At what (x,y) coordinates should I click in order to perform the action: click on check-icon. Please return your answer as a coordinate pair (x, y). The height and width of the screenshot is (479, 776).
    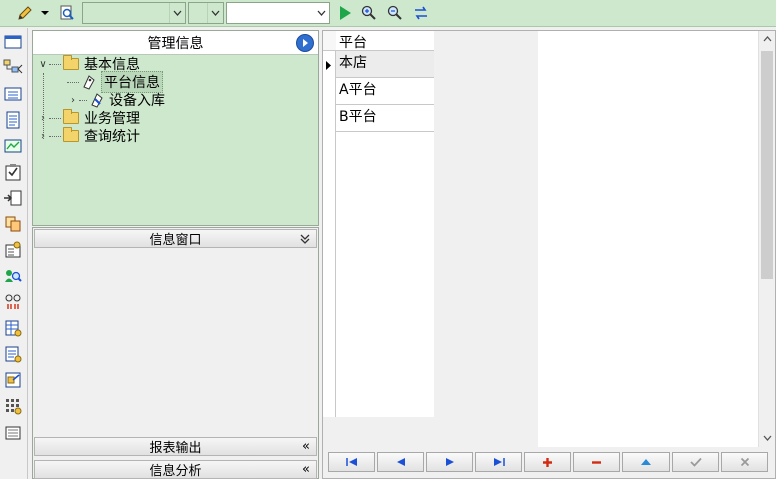
    Looking at the image, I should click on (695, 462).